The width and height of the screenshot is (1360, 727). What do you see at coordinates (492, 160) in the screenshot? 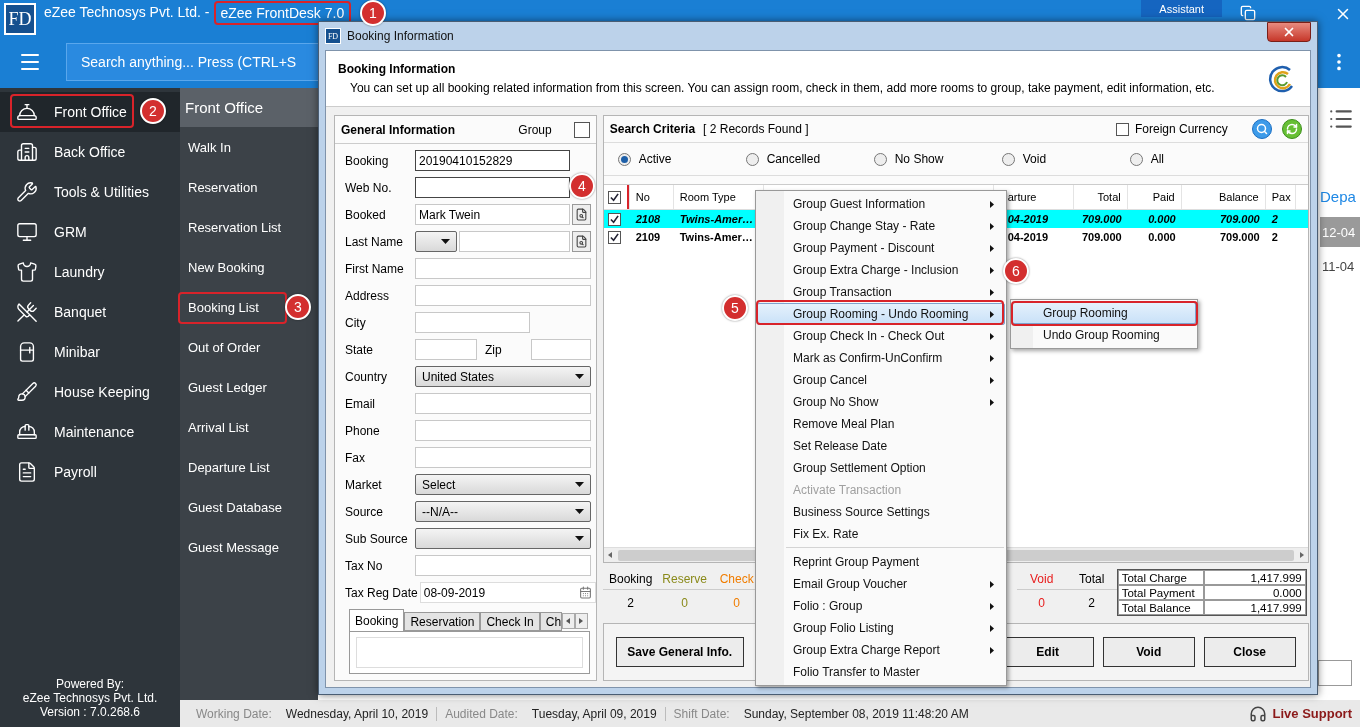
I see `input-field: 20190410152829` at bounding box center [492, 160].